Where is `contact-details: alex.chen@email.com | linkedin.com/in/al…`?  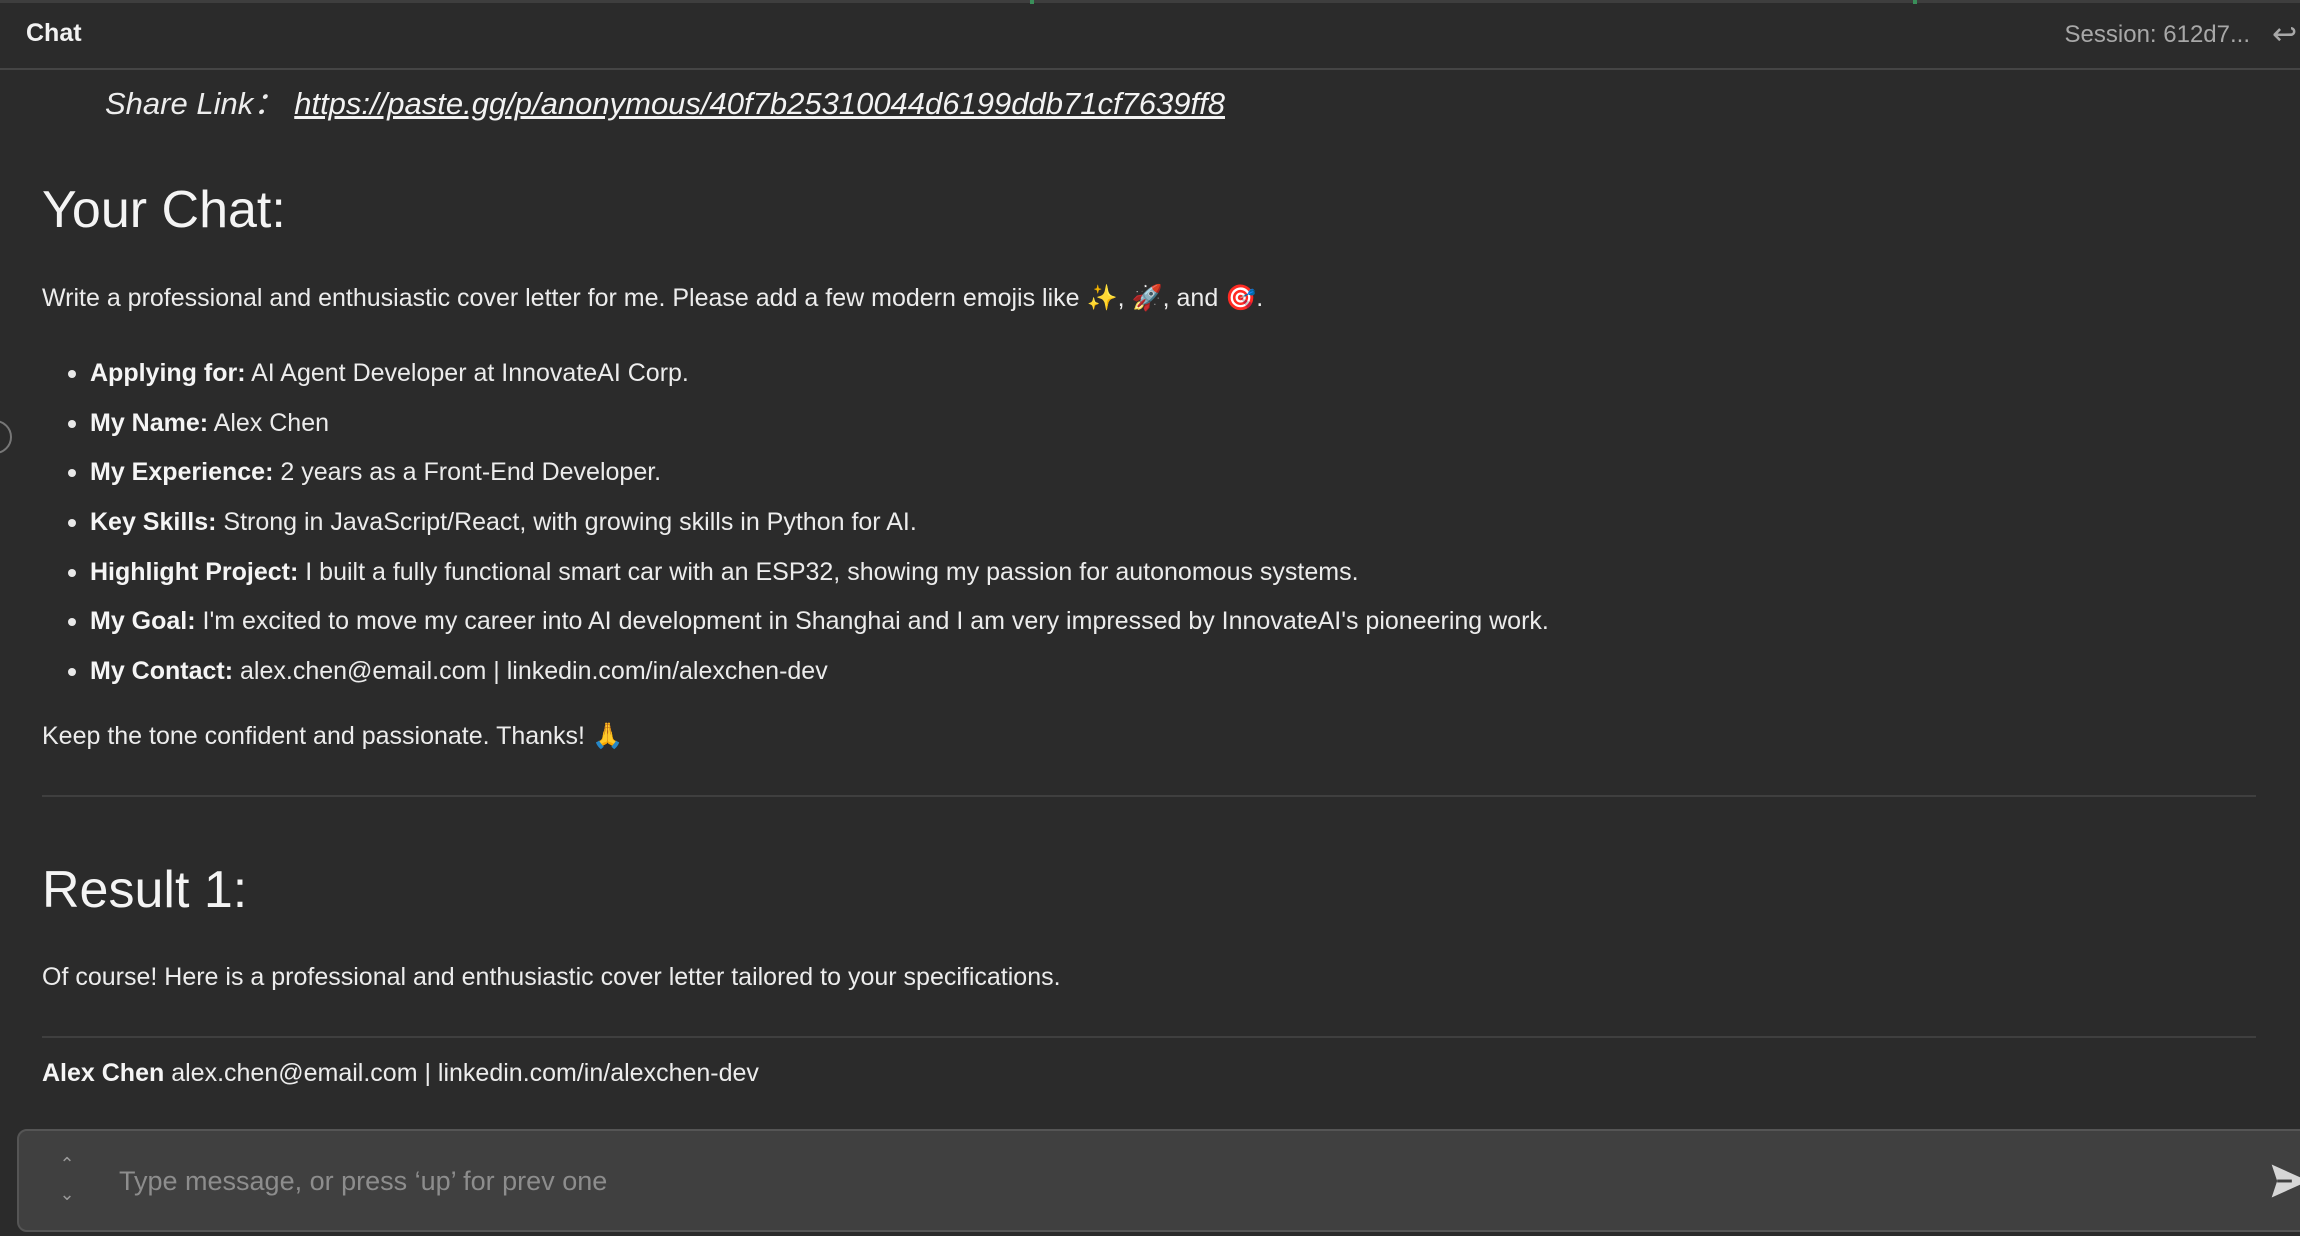
contact-details: alex.chen@email.com | linkedin.com/in/al… is located at coordinates (461, 1073).